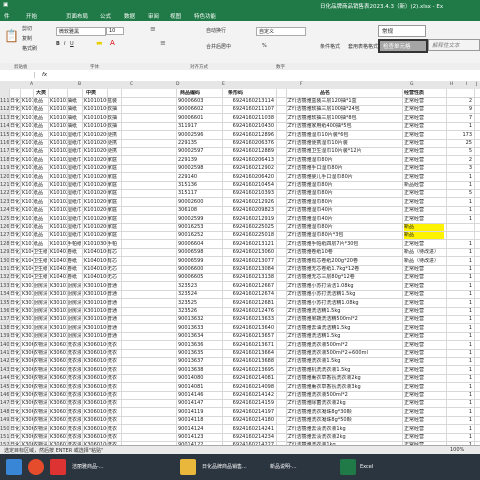 The width and height of the screenshot is (480, 480). I want to click on column-header-j: J, so click(476, 84).